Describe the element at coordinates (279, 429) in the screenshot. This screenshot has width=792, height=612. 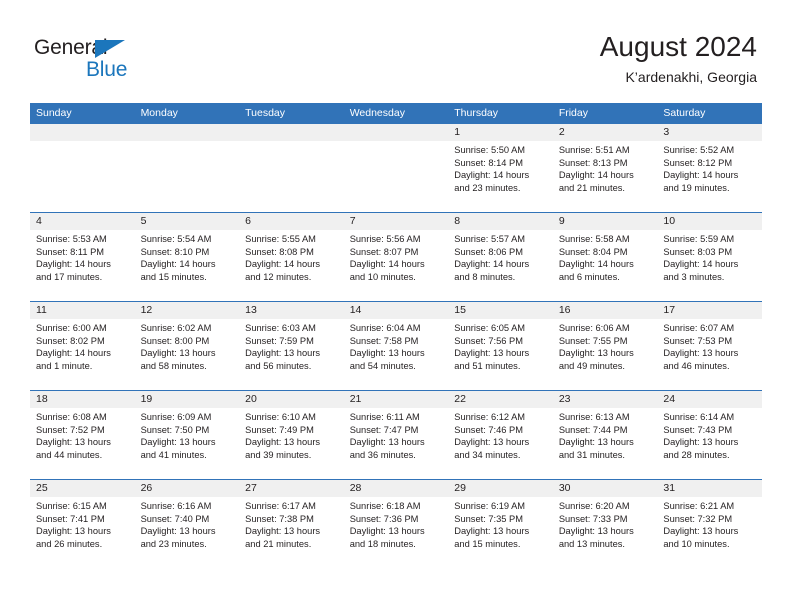
I see `day-detail-line: Sunset: 7:49 PM` at that location.